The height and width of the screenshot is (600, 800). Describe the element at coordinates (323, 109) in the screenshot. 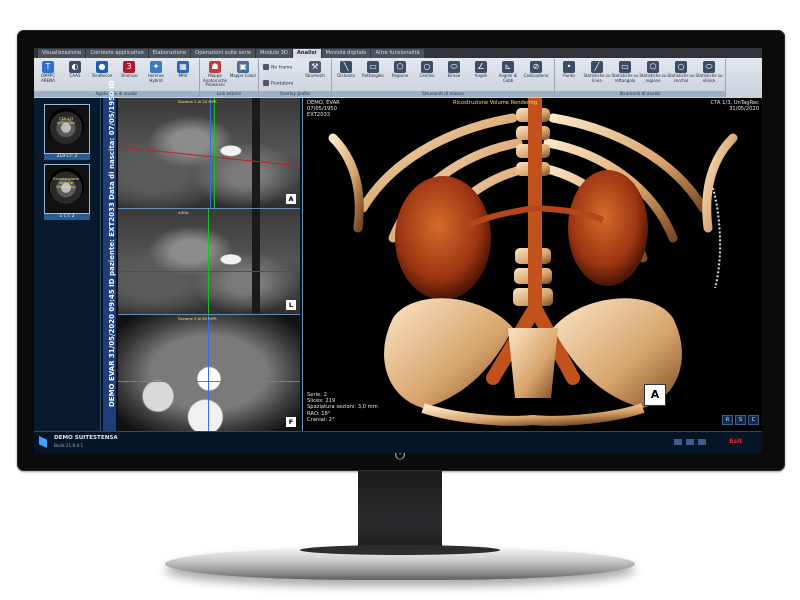

I see `patient-info-overlay: DEMO, EVAR 07/05/1950 EXT2033` at that location.